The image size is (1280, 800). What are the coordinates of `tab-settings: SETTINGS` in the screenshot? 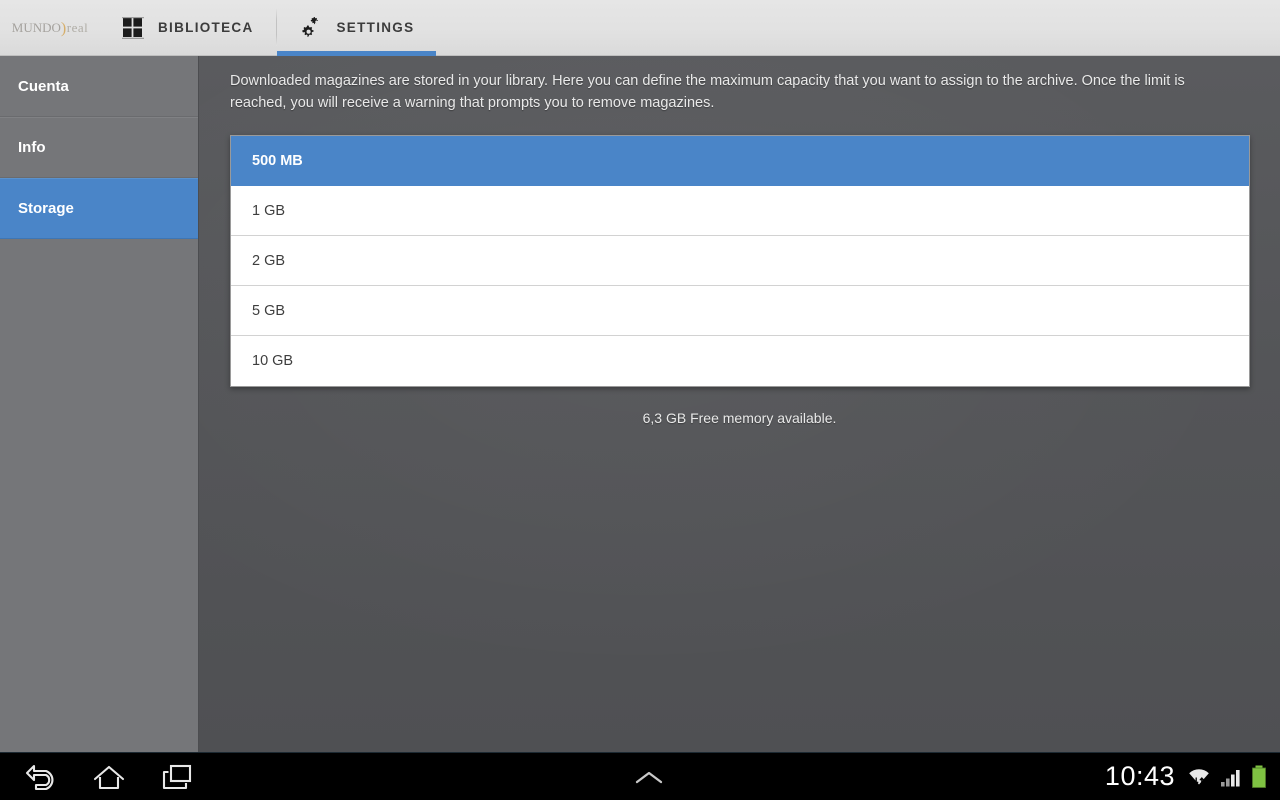 It's located at (356, 28).